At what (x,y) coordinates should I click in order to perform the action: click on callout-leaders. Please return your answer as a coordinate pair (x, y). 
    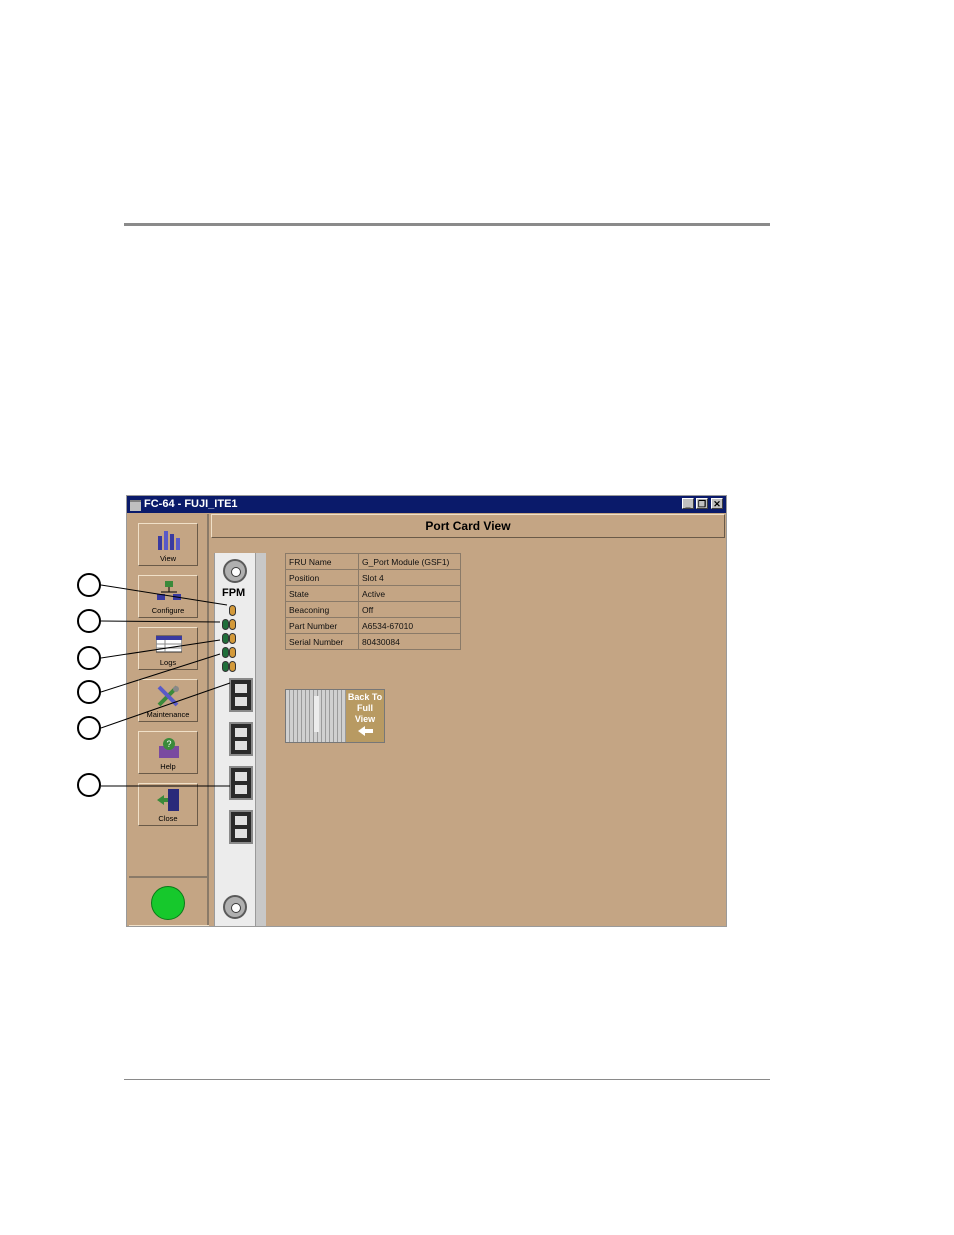
    Looking at the image, I should click on (165, 685).